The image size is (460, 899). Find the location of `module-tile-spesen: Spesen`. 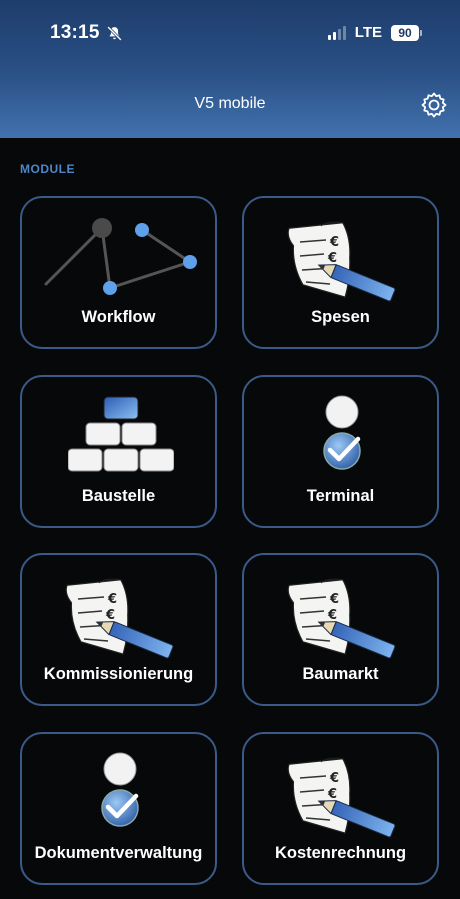

module-tile-spesen: Spesen is located at coordinates (340, 272).